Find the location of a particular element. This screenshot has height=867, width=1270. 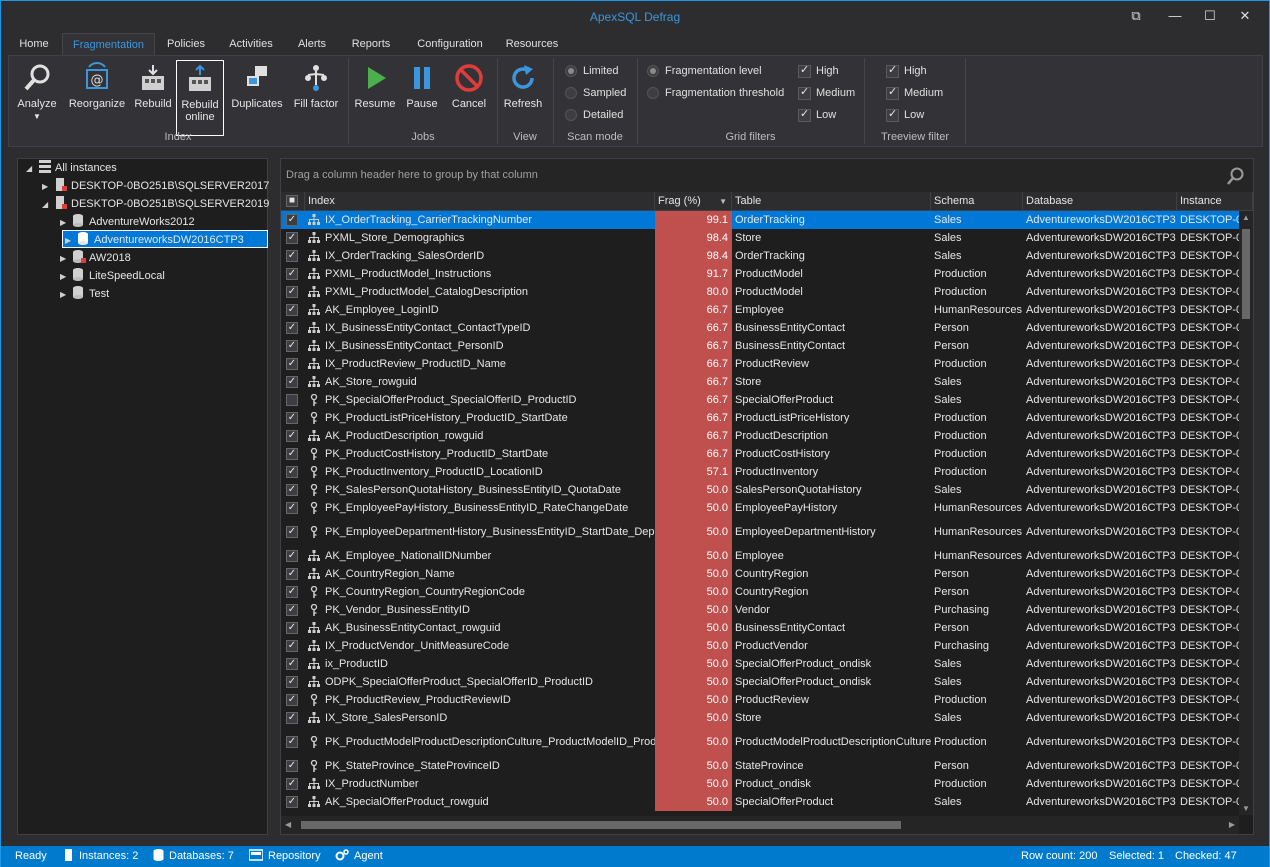

column-header-index: Index is located at coordinates (480, 201).